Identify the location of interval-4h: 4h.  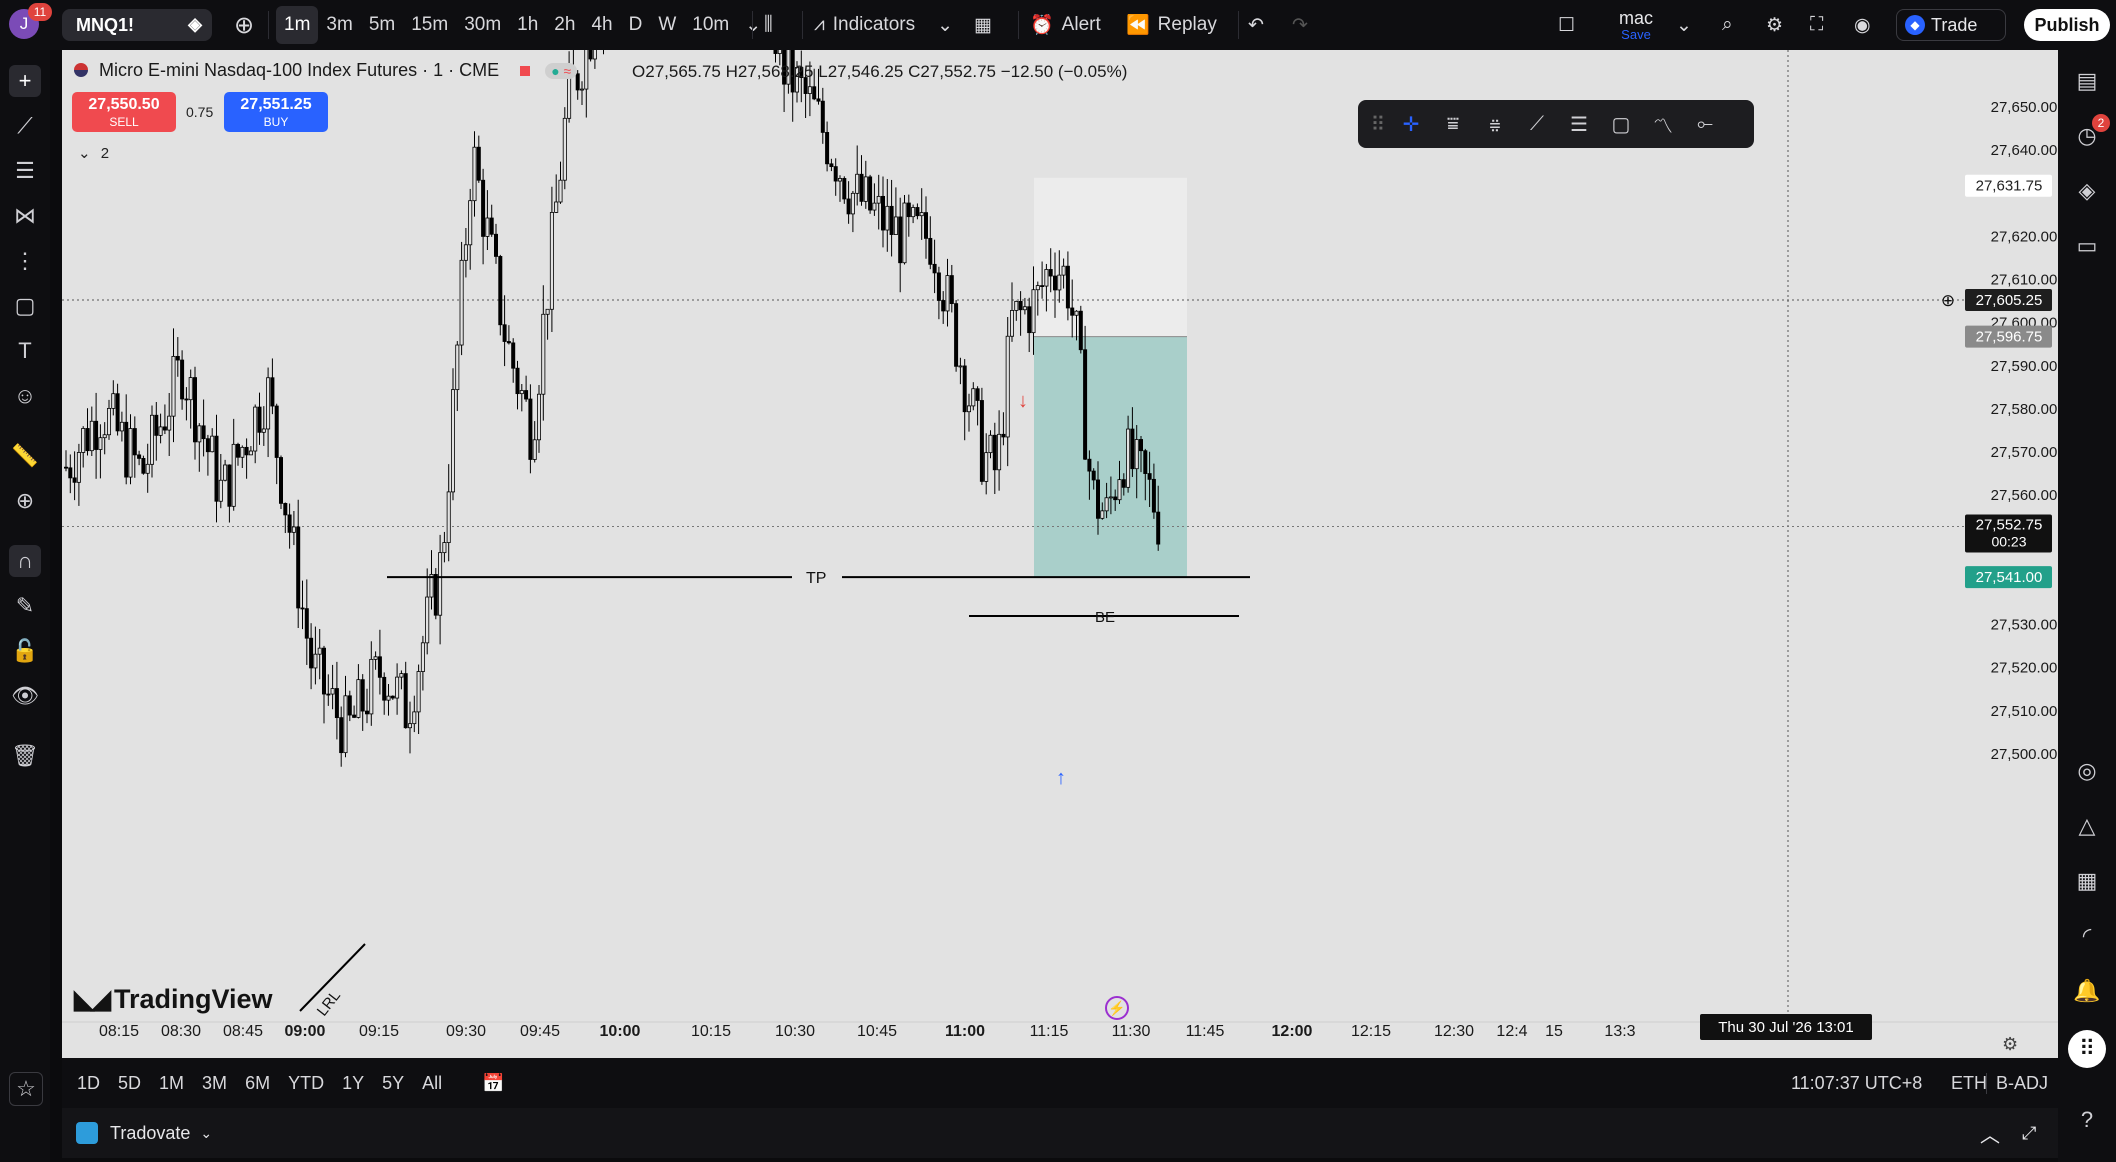
(601, 25).